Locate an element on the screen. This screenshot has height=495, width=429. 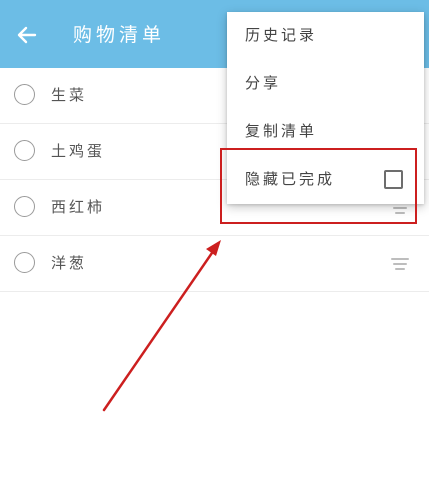
item-label: 生菜 is located at coordinates (69, 95).